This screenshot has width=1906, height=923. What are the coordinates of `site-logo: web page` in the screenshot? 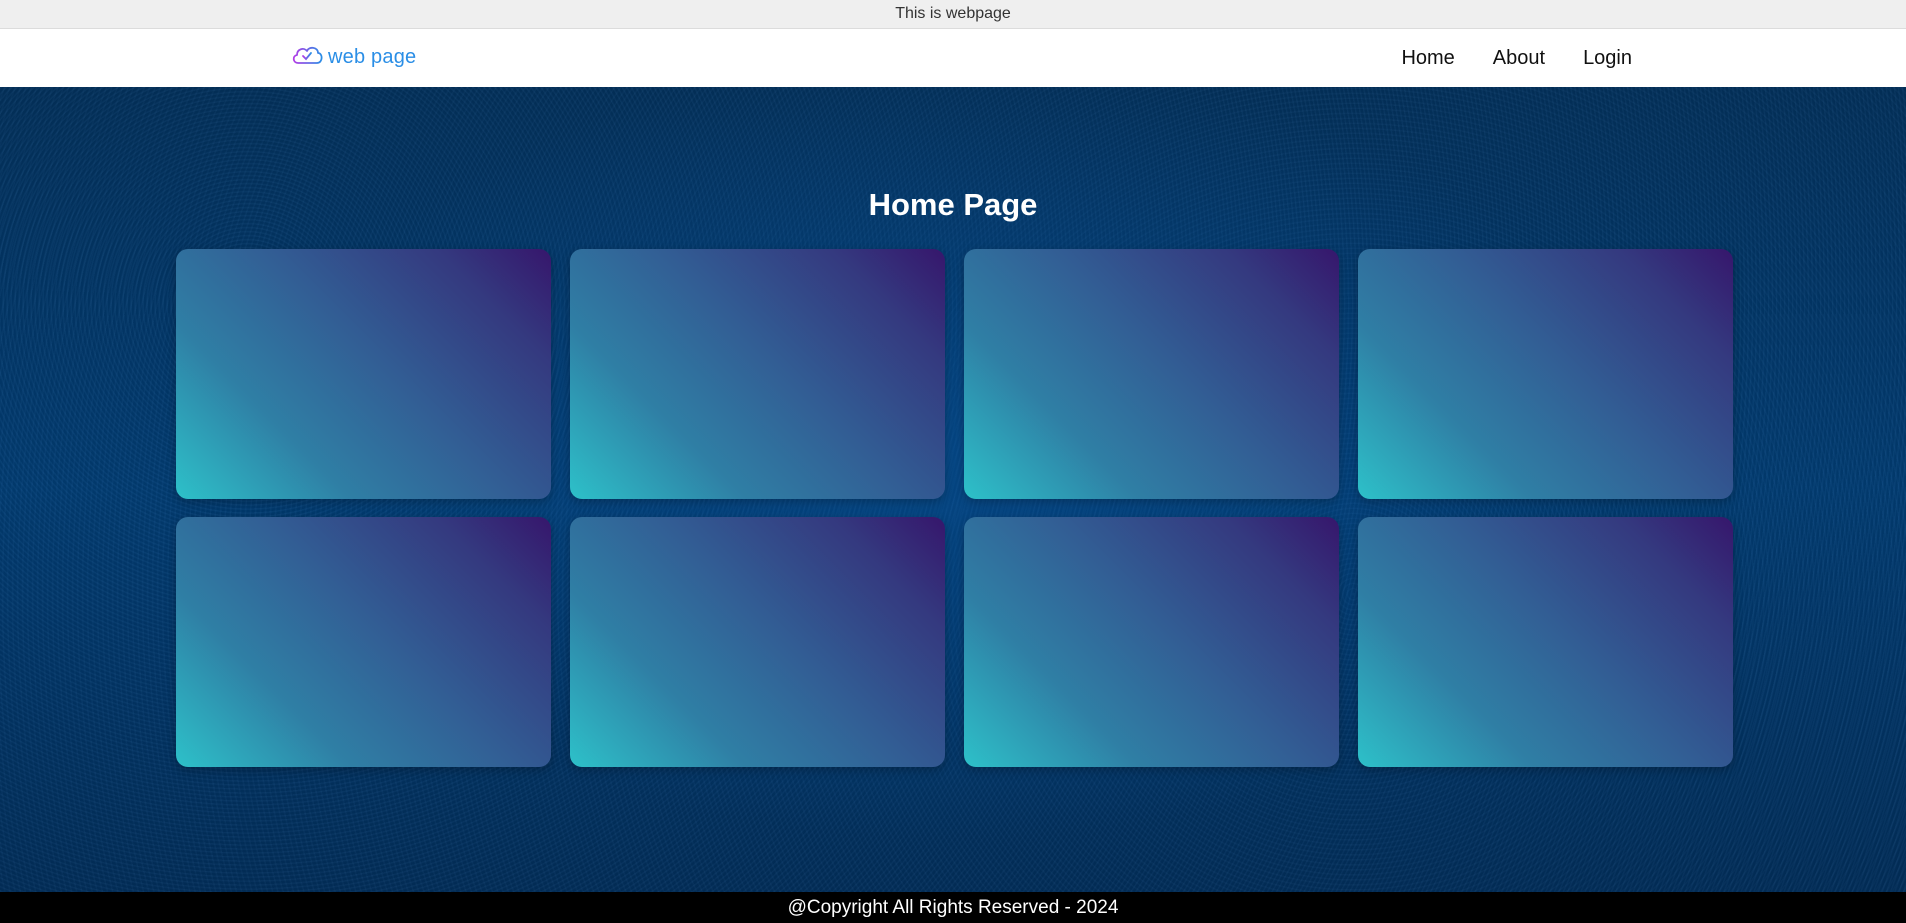 It's located at (353, 57).